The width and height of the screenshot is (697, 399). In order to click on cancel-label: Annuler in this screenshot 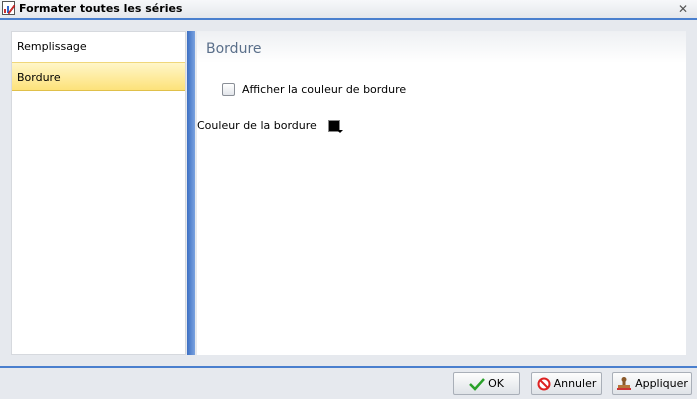, I will do `click(575, 383)`.